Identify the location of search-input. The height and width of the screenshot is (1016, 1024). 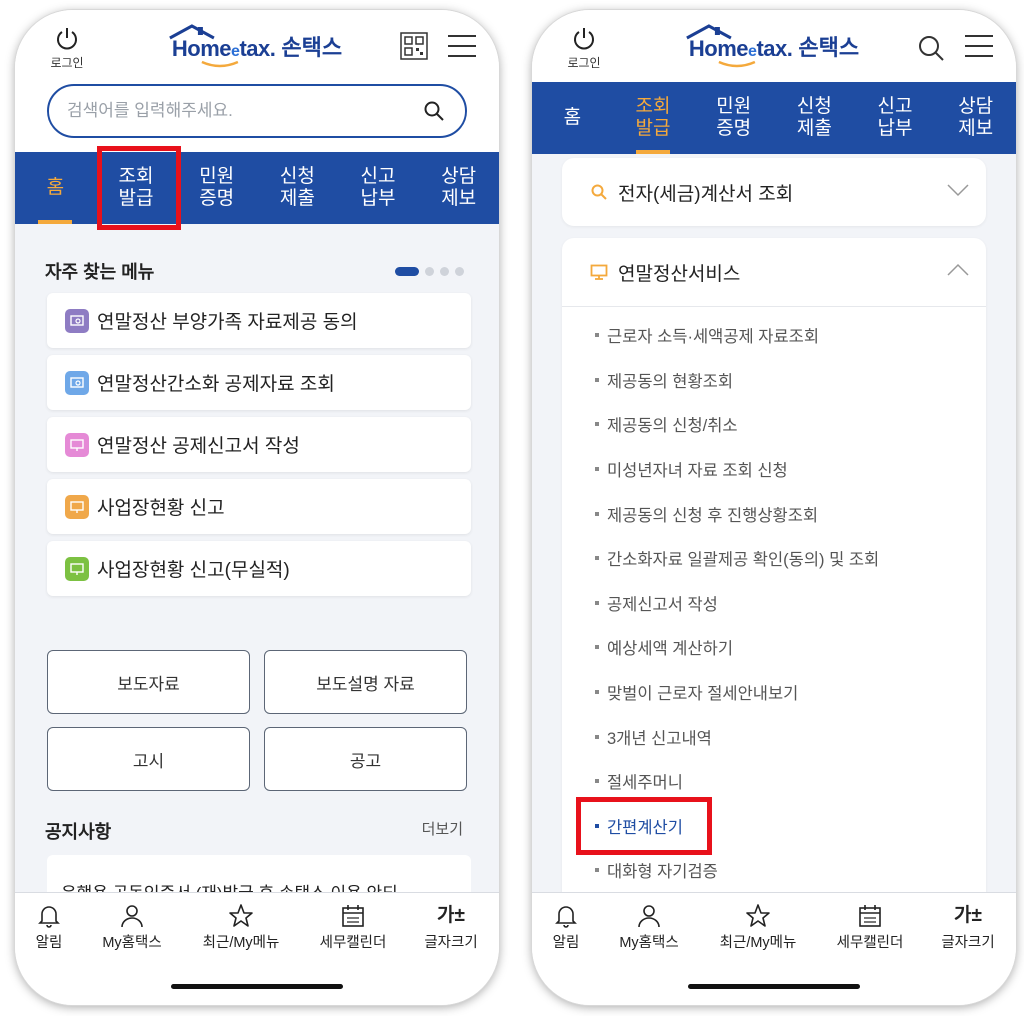
(237, 111).